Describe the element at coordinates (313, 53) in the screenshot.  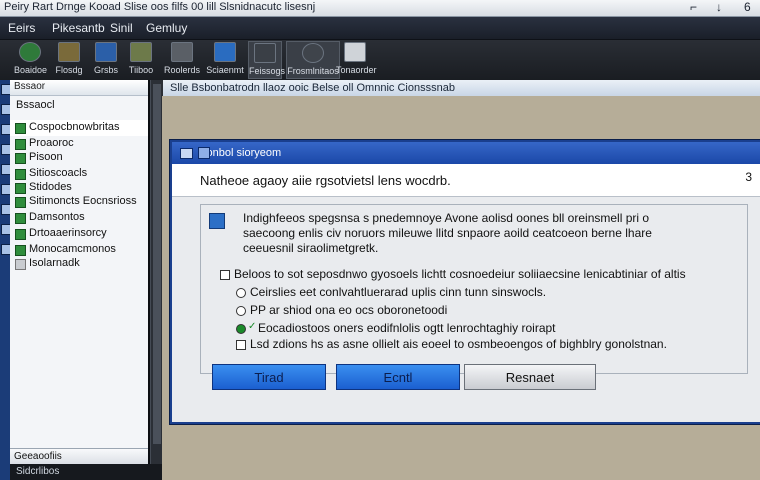
I see `settings-gear-icon` at that location.